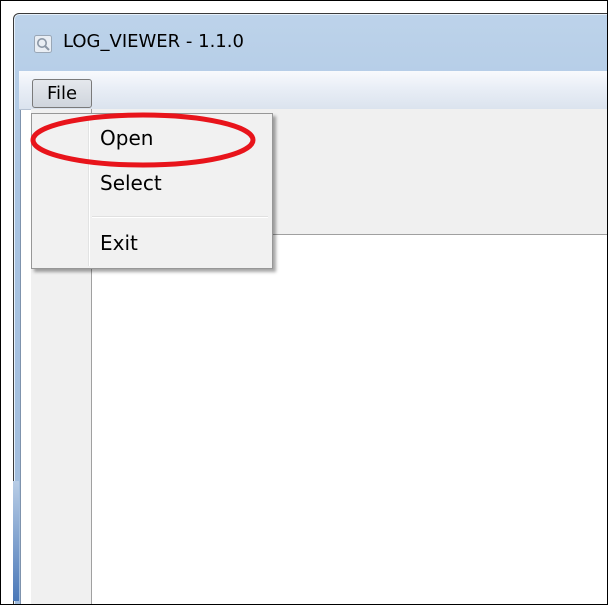 The height and width of the screenshot is (605, 608). What do you see at coordinates (131, 183) in the screenshot?
I see `menu-item-select: Select` at bounding box center [131, 183].